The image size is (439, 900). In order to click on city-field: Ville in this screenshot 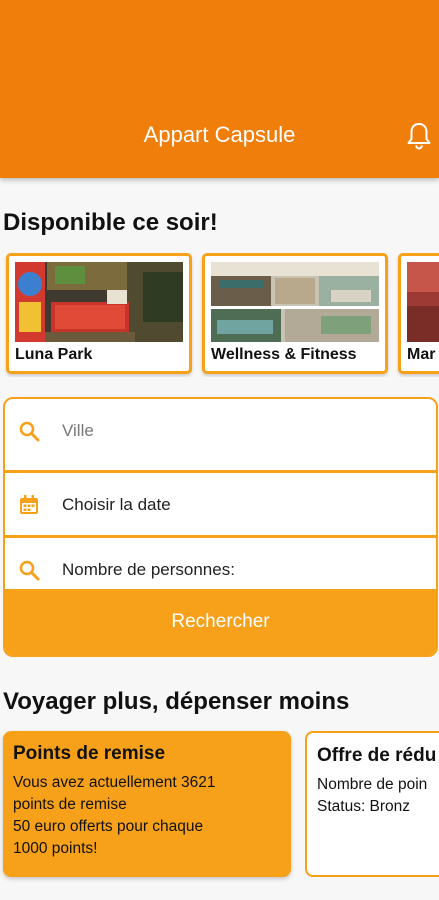, I will do `click(220, 431)`.